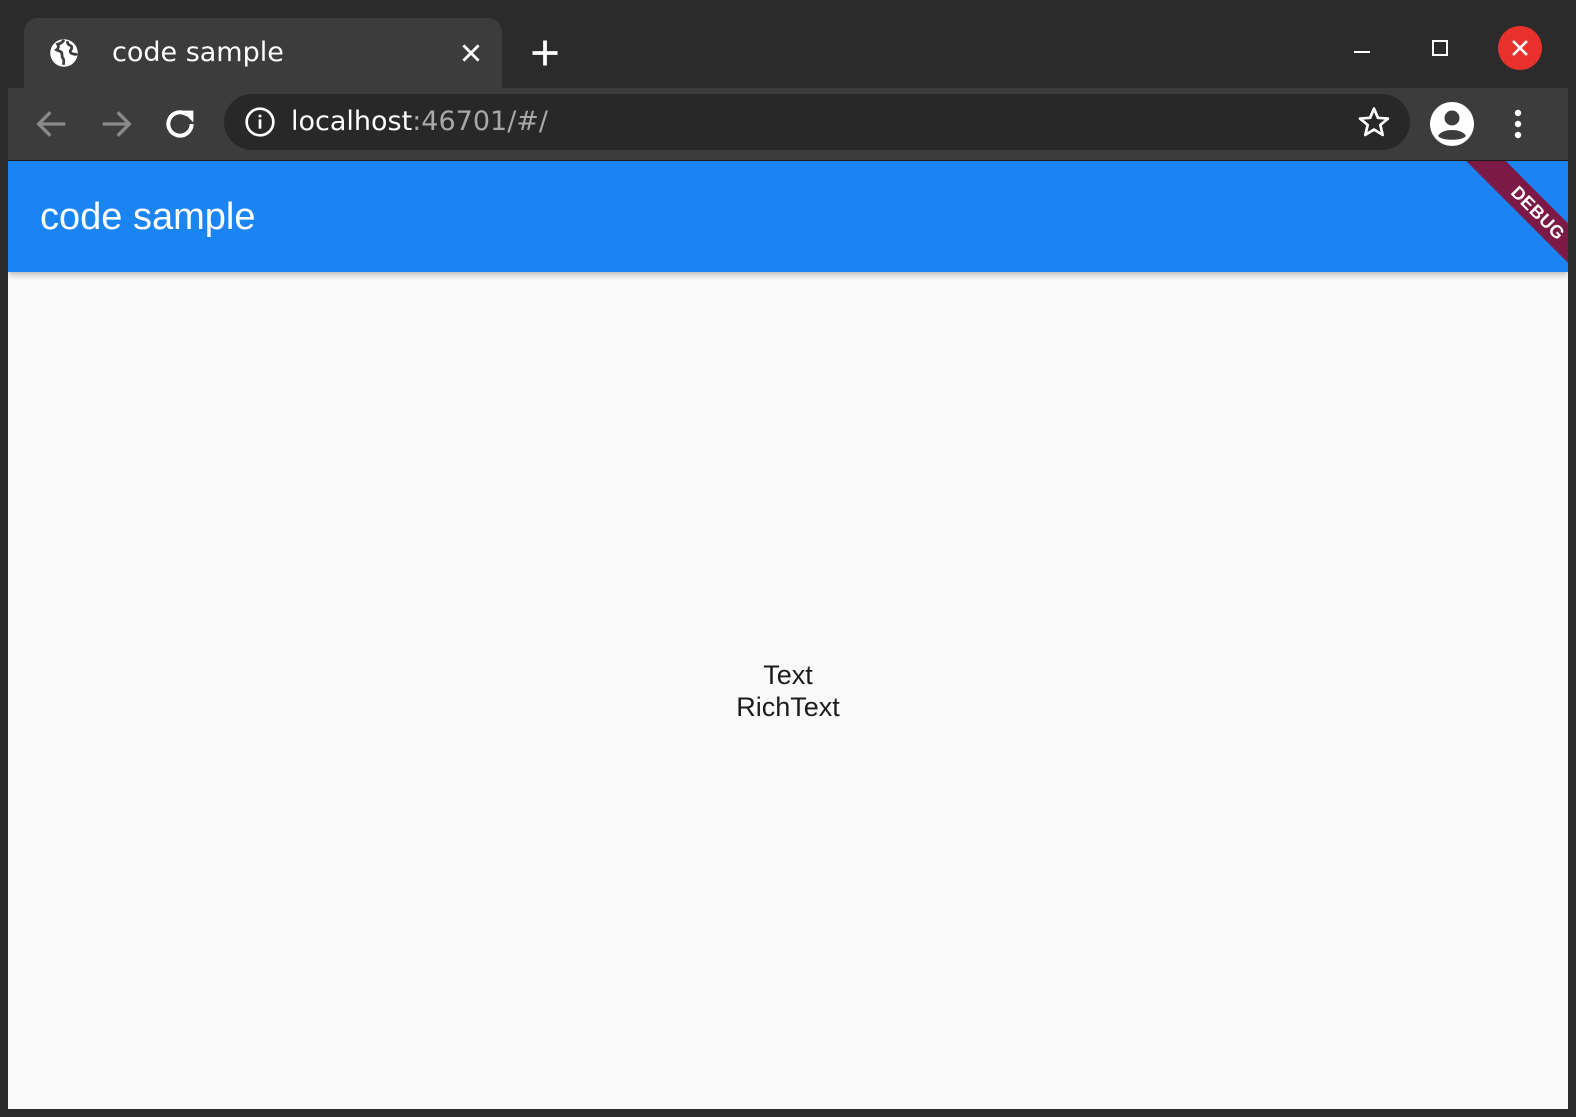  I want to click on more-vertical-icon, so click(1518, 124).